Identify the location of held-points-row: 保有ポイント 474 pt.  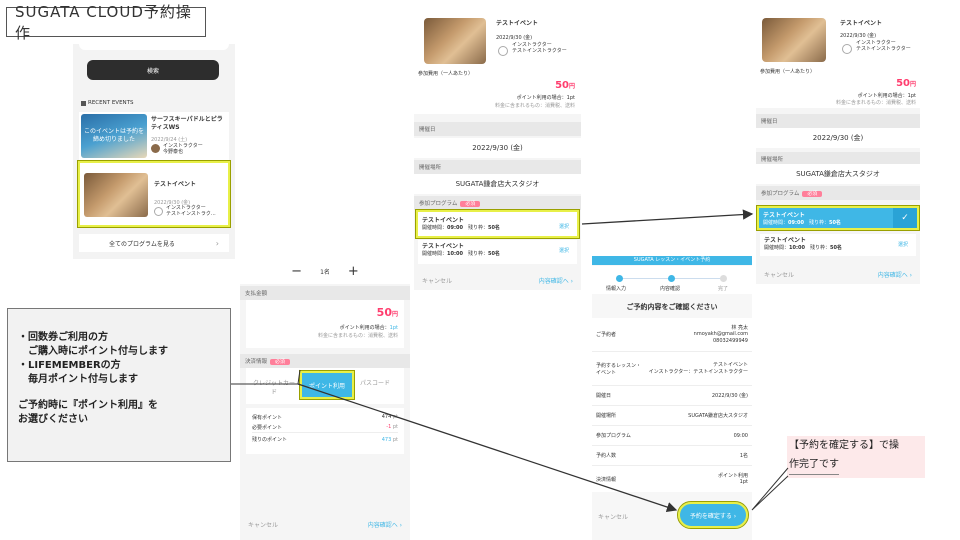
(325, 417).